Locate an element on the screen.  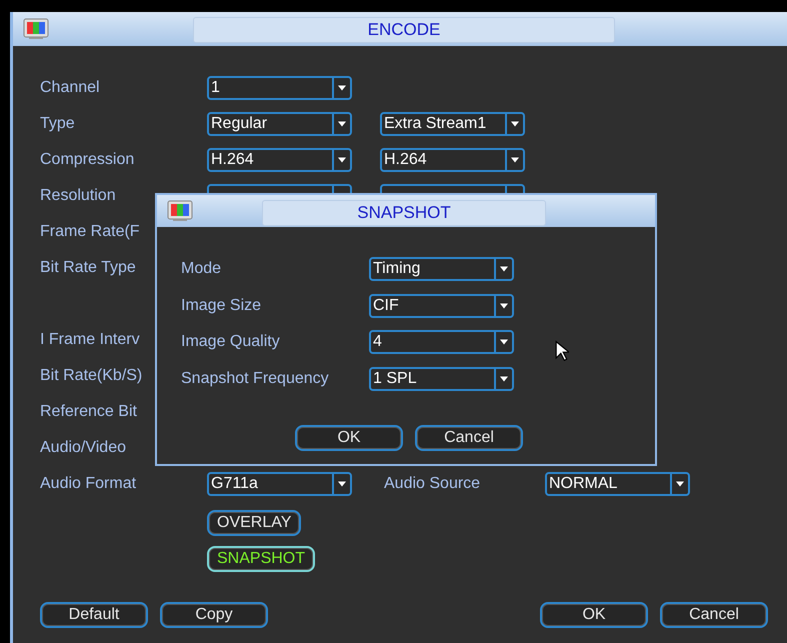
field-label: Audio Format is located at coordinates (88, 483).